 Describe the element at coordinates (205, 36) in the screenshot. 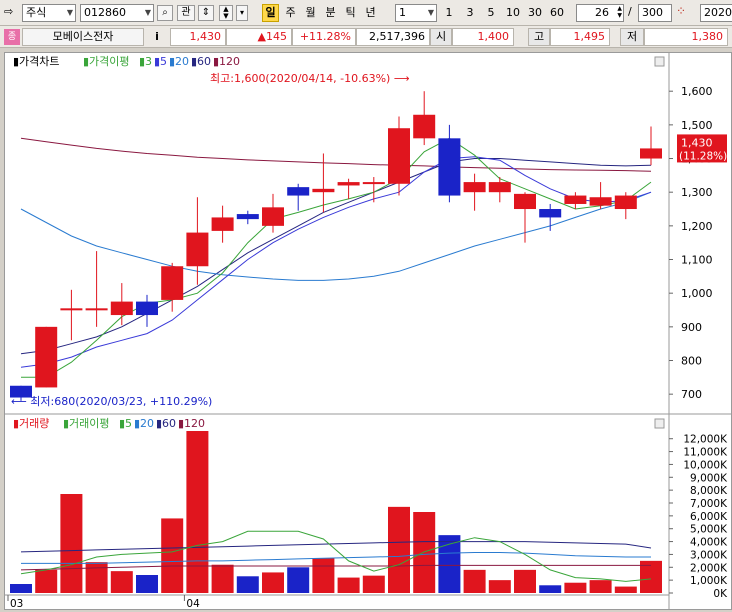

I see `current-price-text: 1,430` at that location.